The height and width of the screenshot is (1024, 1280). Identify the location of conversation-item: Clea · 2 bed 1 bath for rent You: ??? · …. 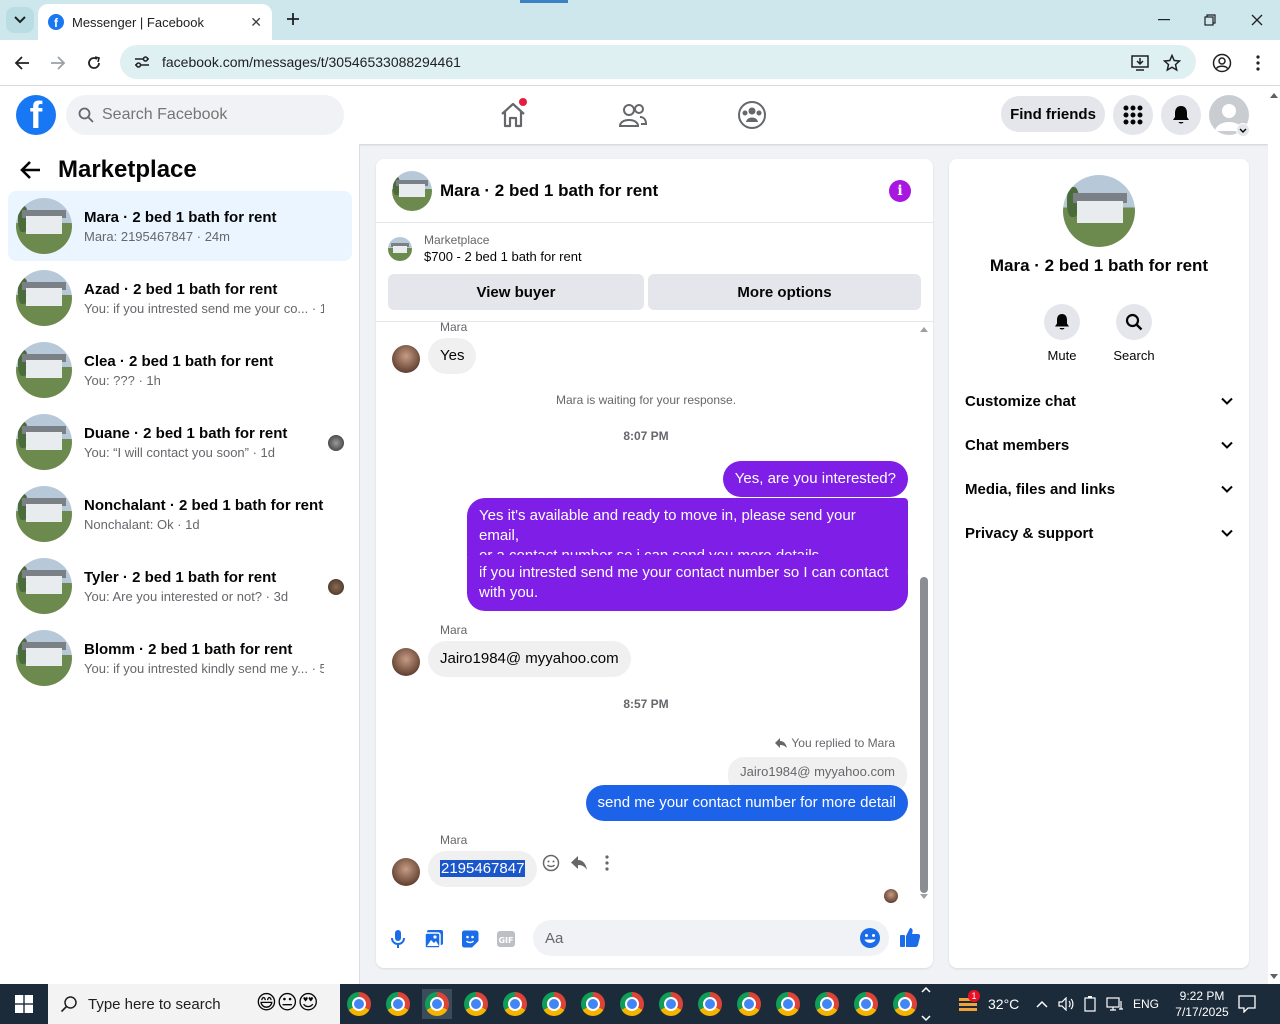
(180, 370).